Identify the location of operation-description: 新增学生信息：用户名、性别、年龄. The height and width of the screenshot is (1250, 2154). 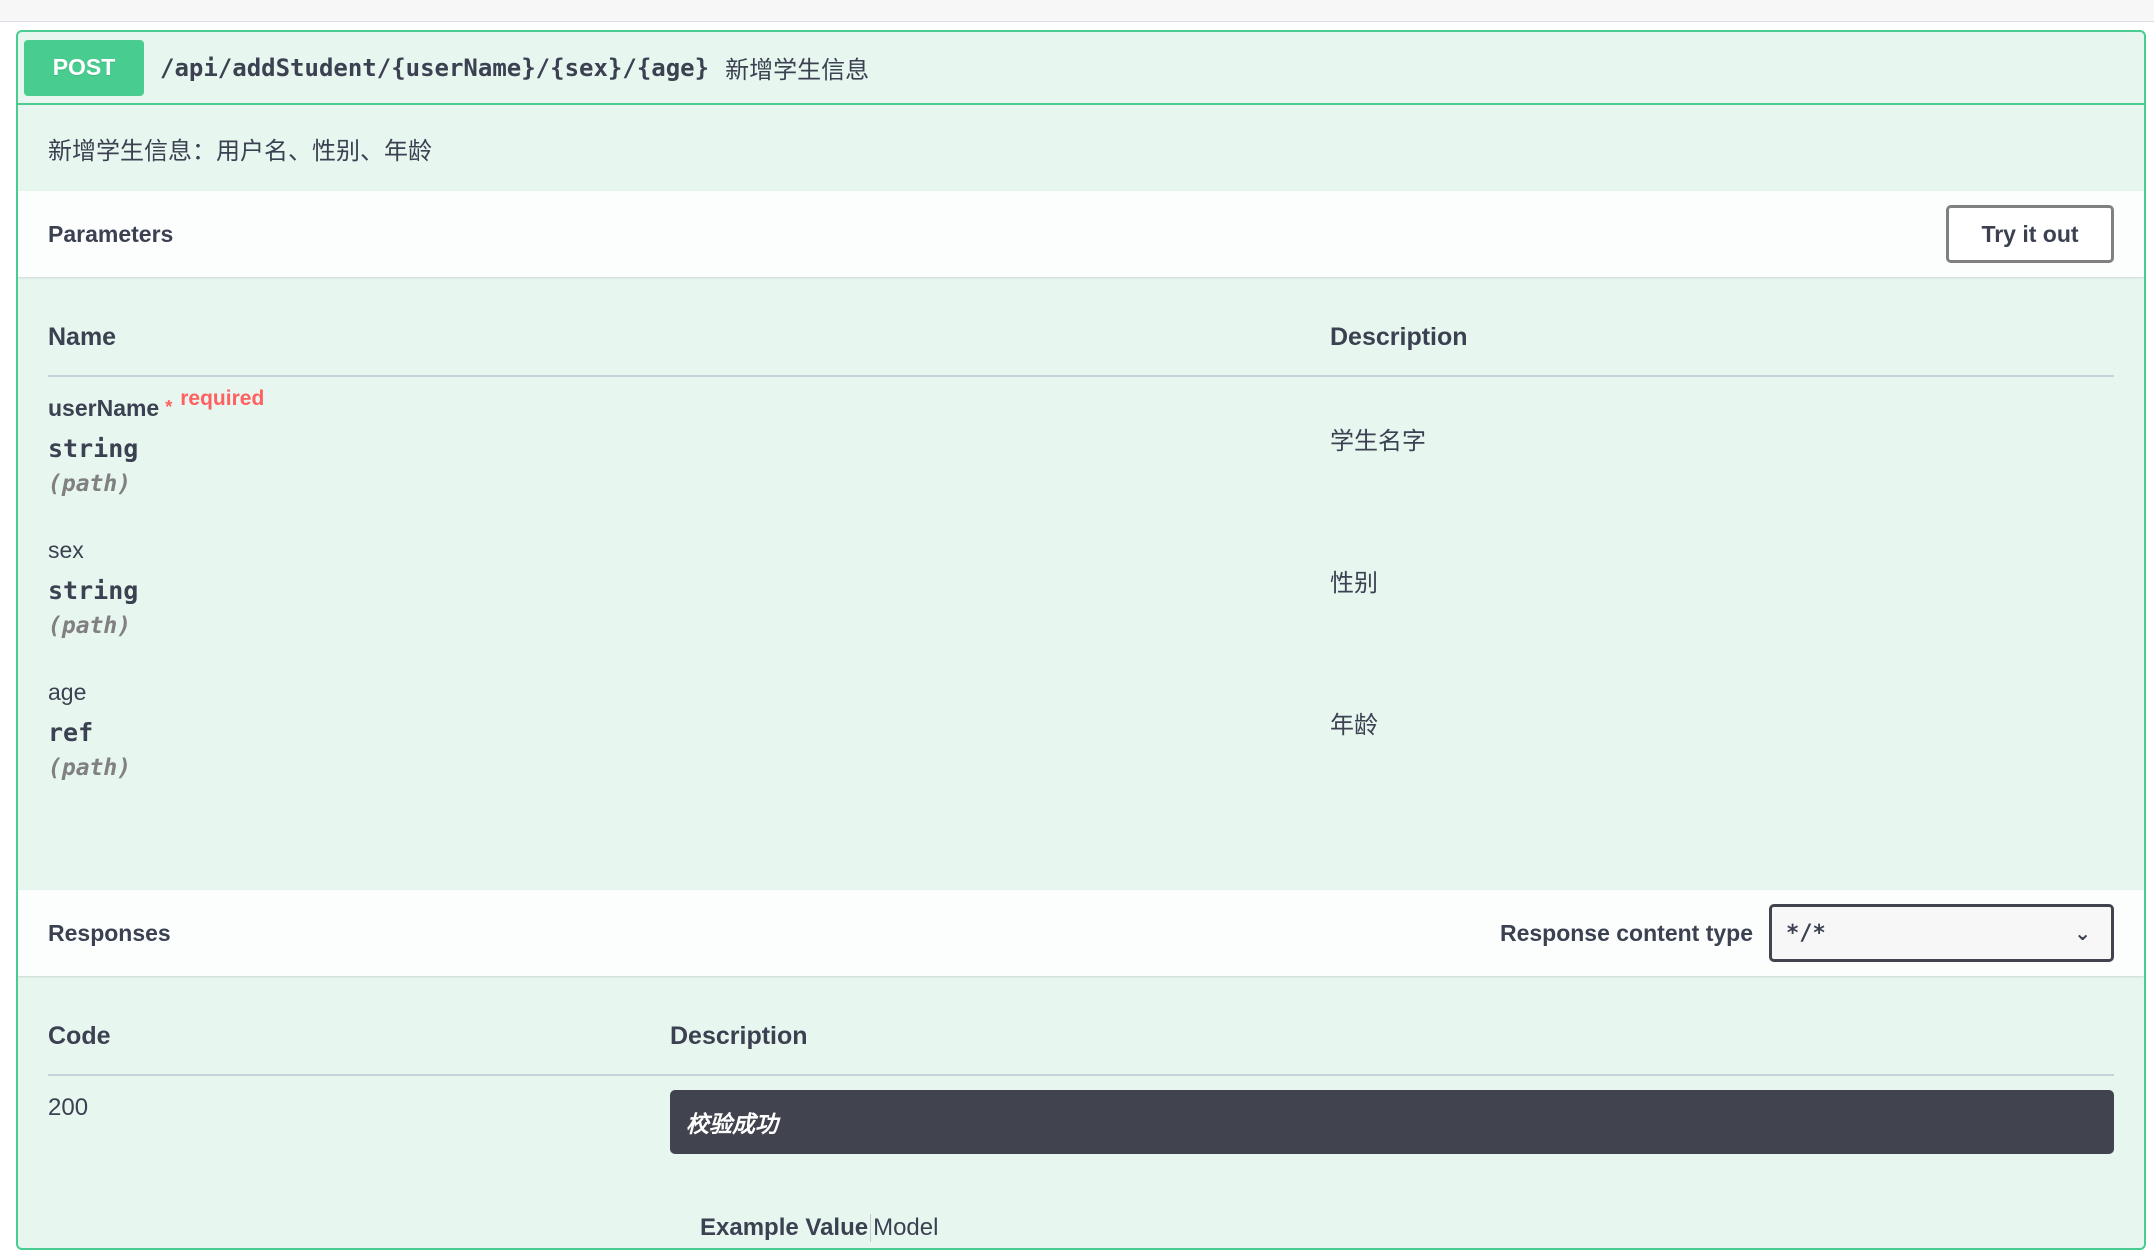
(240, 151).